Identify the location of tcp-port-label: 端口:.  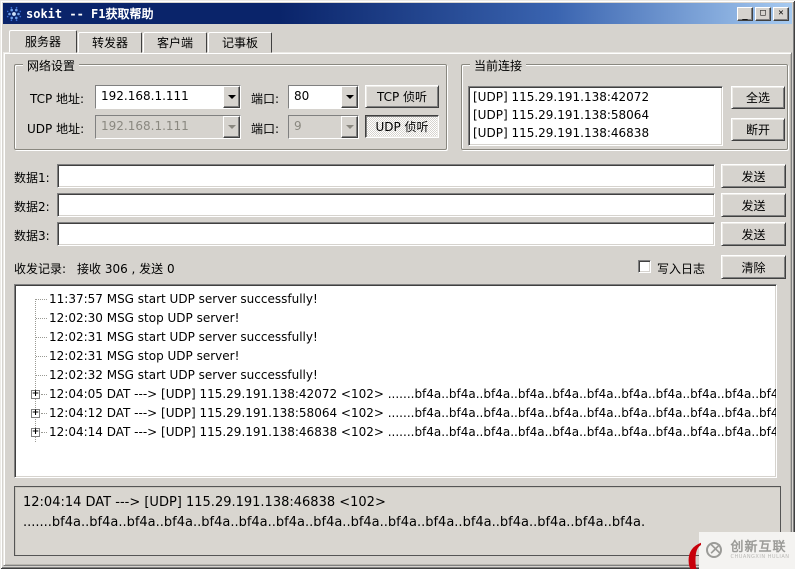
(265, 99).